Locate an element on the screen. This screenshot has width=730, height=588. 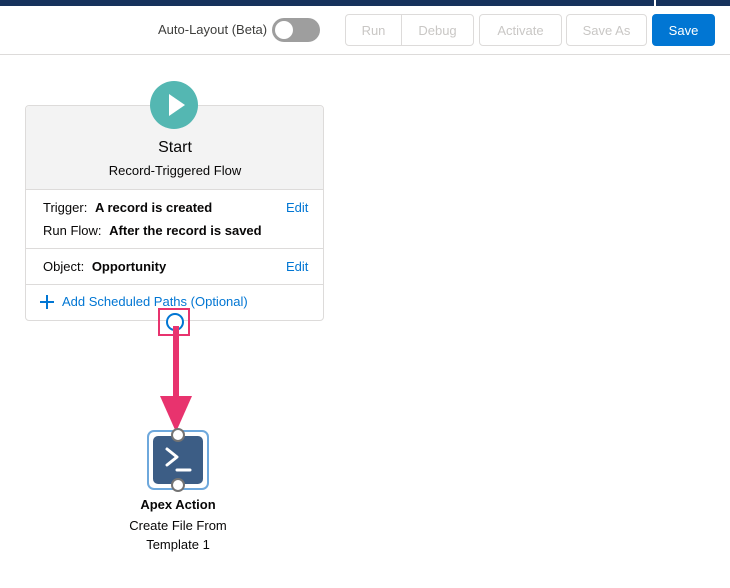
run-flow-label: Run Flow: is located at coordinates (72, 230).